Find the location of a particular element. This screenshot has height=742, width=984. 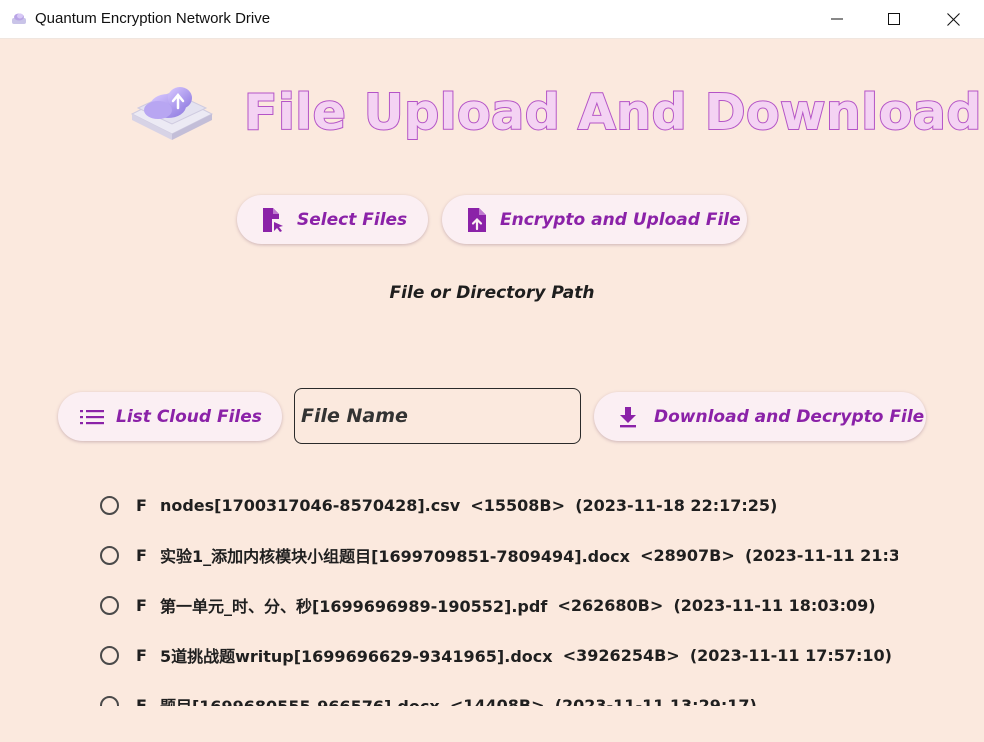

maximize-icon is located at coordinates (894, 19).